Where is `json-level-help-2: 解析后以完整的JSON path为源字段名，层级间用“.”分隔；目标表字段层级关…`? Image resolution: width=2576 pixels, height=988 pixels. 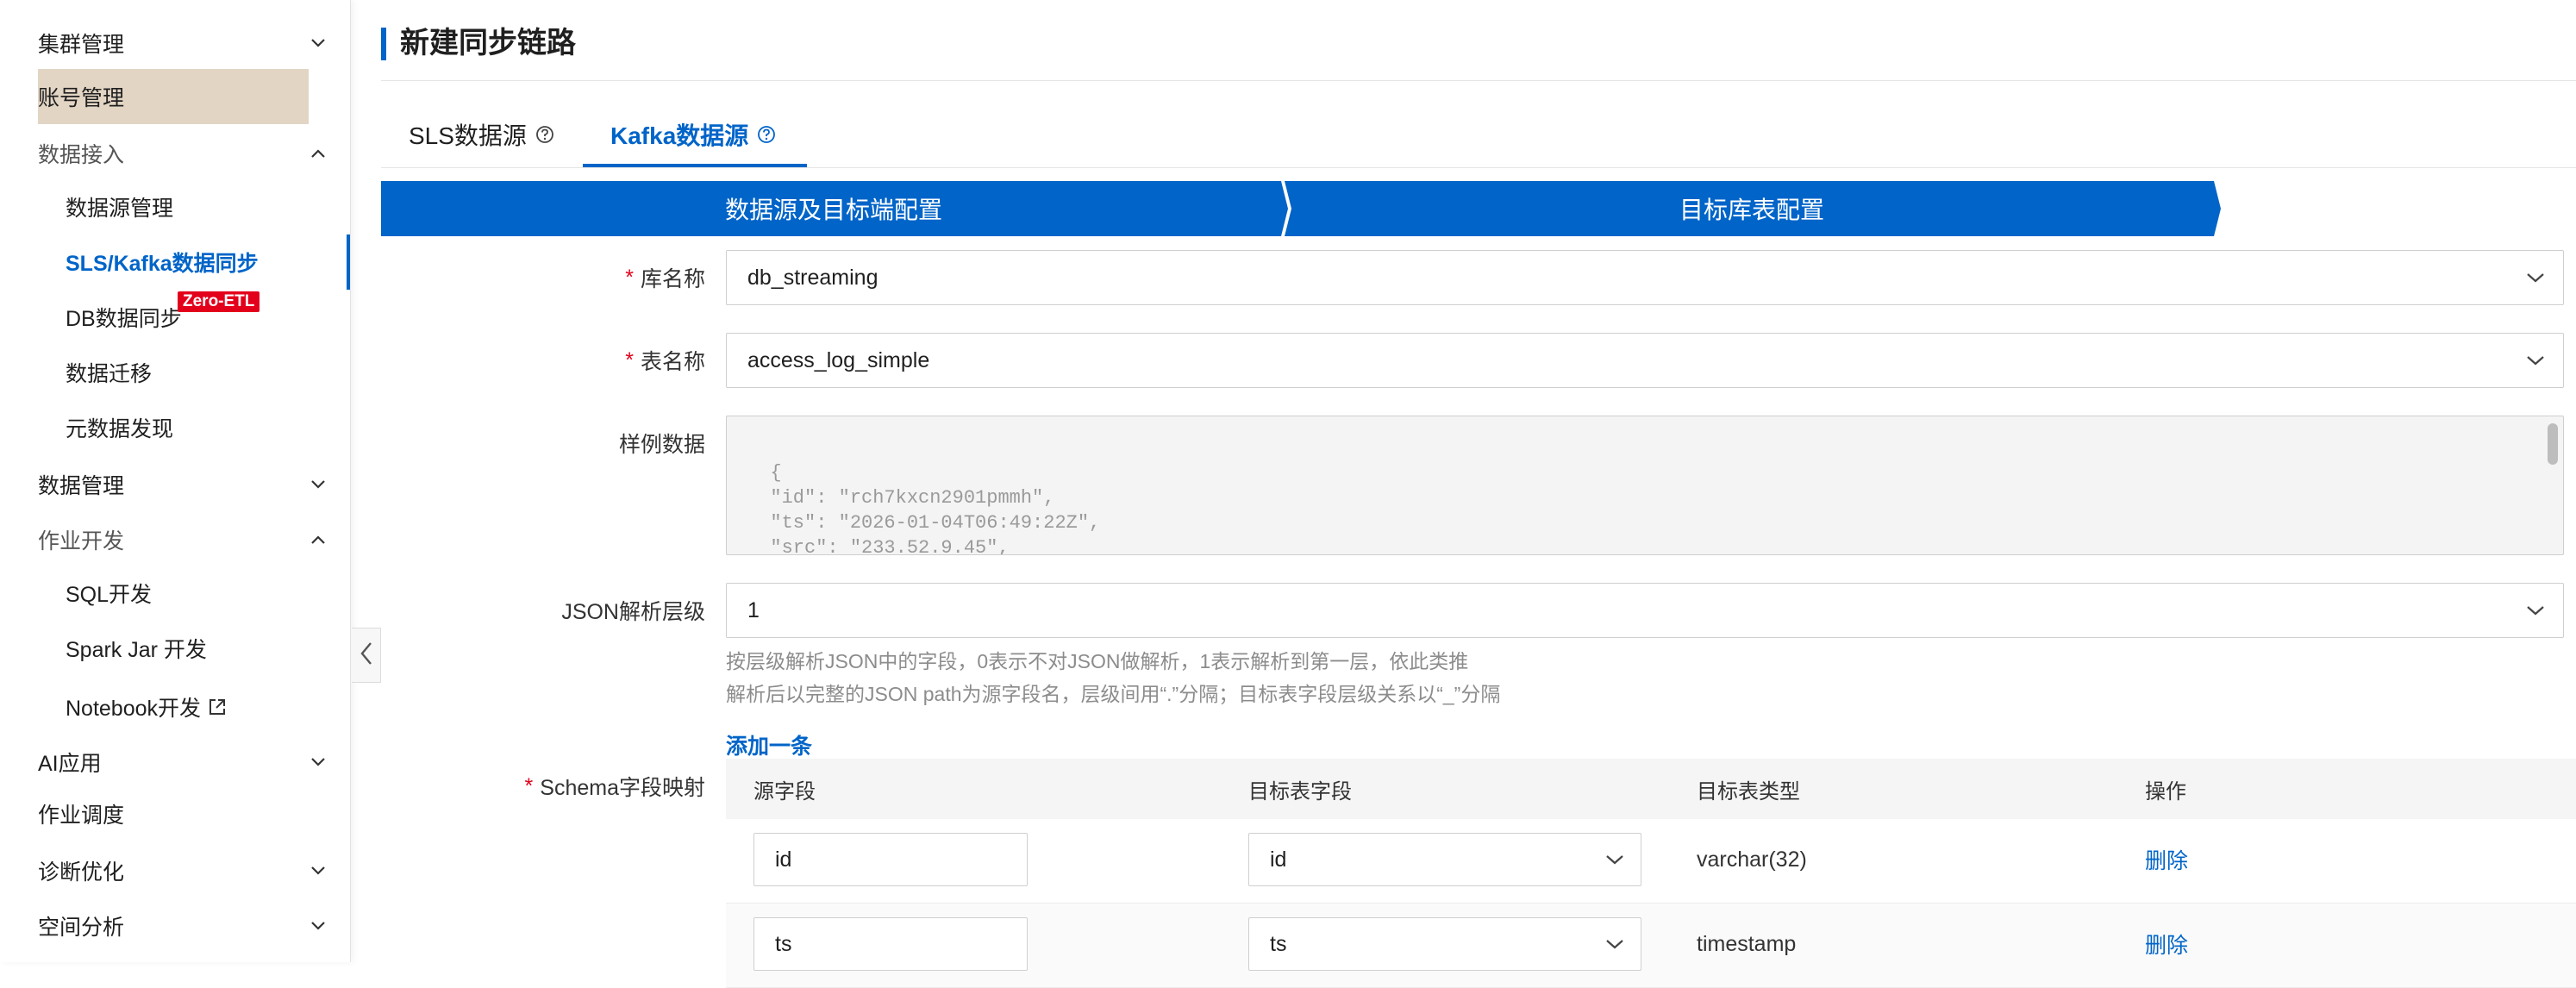
json-level-help-2: 解析后以完整的JSON path为源字段名，层级间用“.”分隔；目标表字段层级关… is located at coordinates (1113, 694).